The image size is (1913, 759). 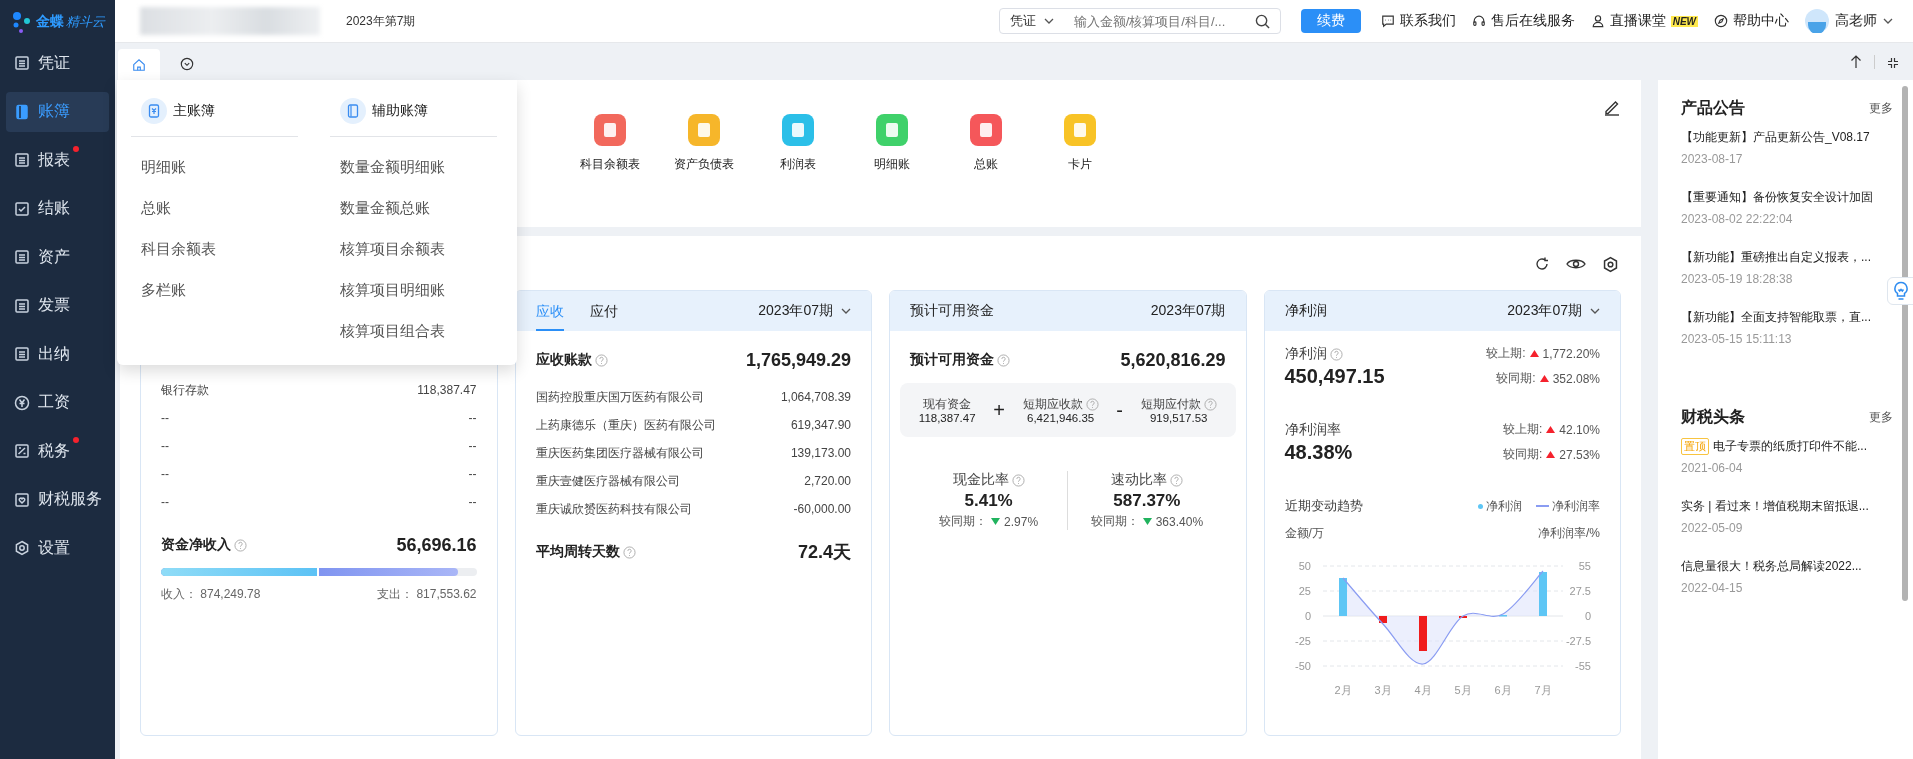 I want to click on quick-entry: 科目余额表, so click(x=610, y=143).